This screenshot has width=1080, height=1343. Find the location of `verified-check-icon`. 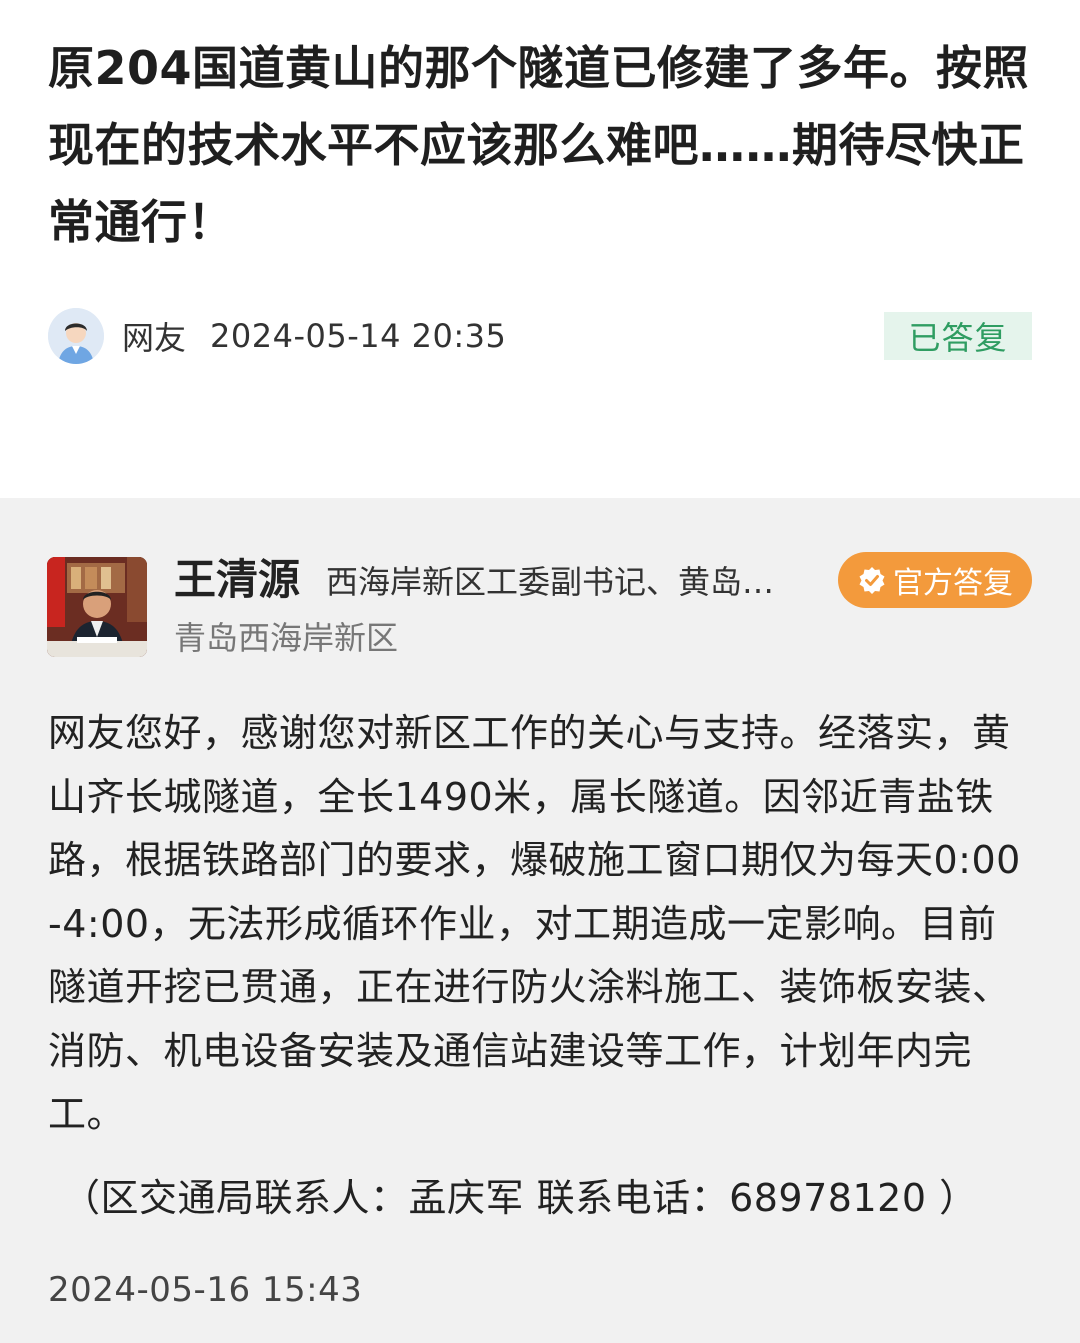

verified-check-icon is located at coordinates (872, 580).